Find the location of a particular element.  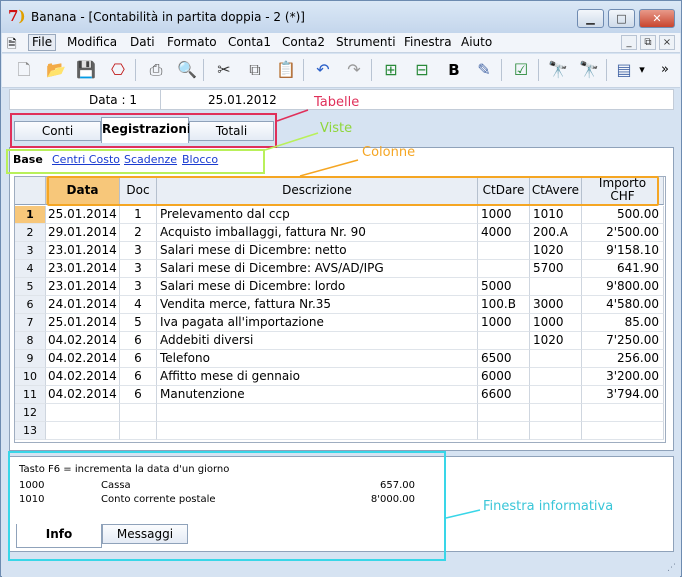

annotation-tabelle: Tabelle is located at coordinates (337, 102).